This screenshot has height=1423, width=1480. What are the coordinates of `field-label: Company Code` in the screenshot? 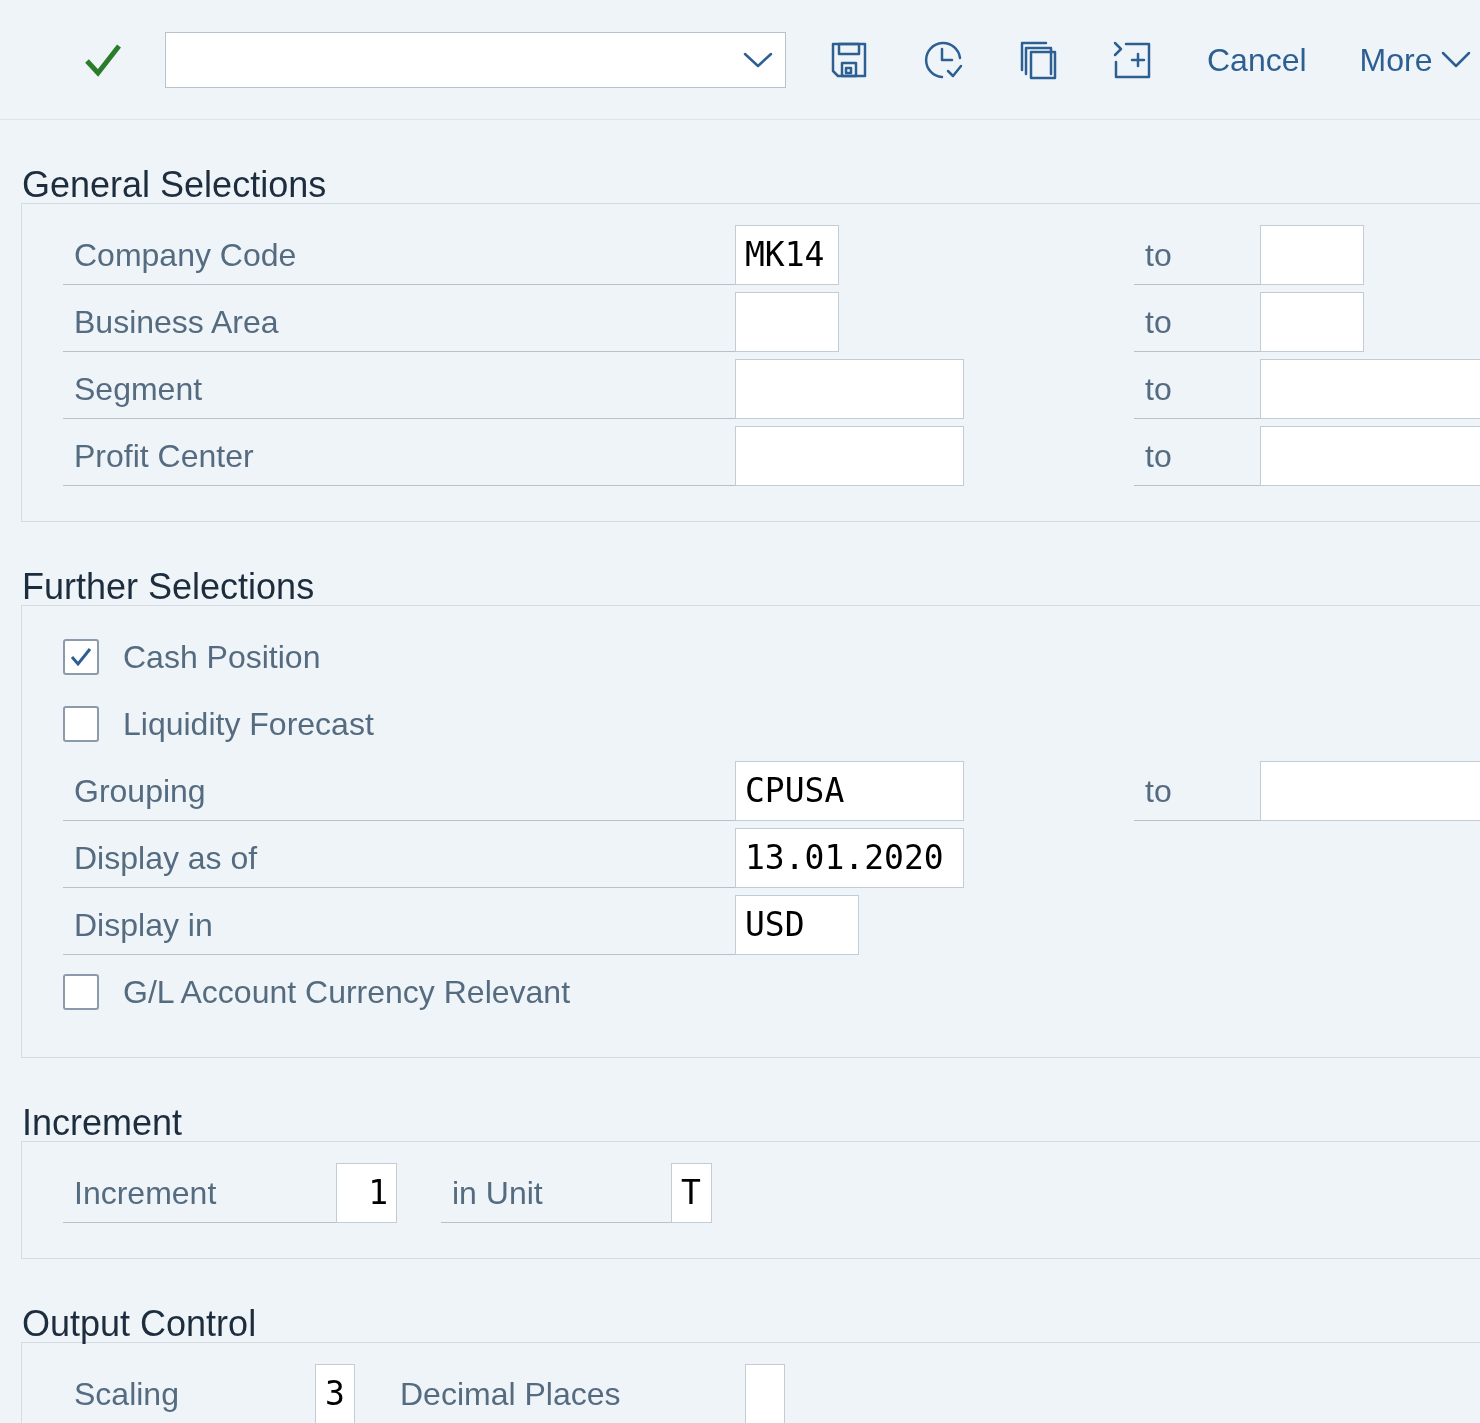 It's located at (185, 255).